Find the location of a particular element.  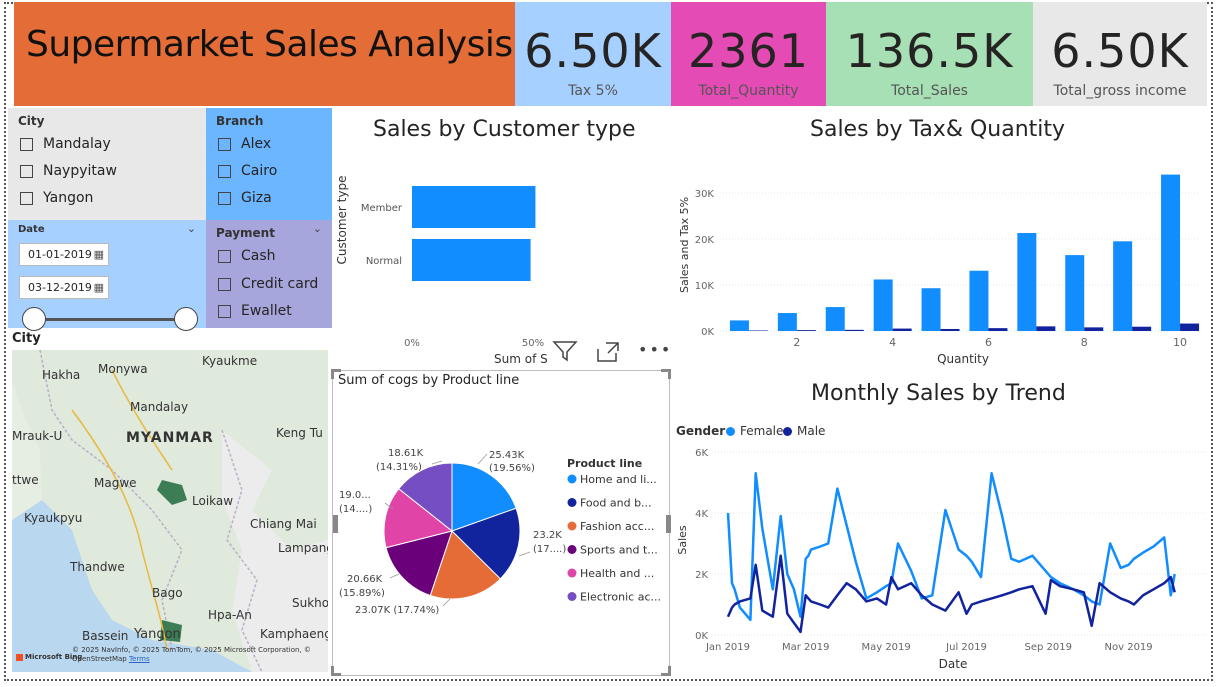

tax-chart-xlabel: Quantity is located at coordinates (963, 359).